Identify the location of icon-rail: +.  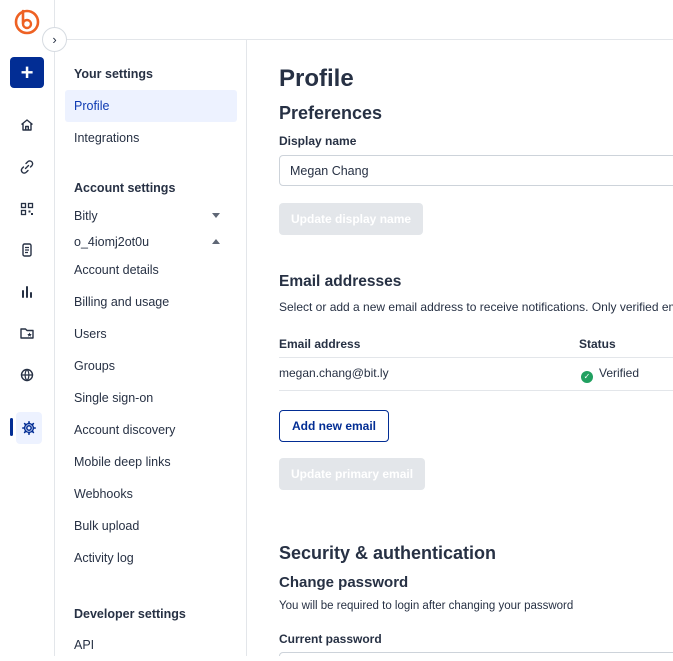
(27, 328).